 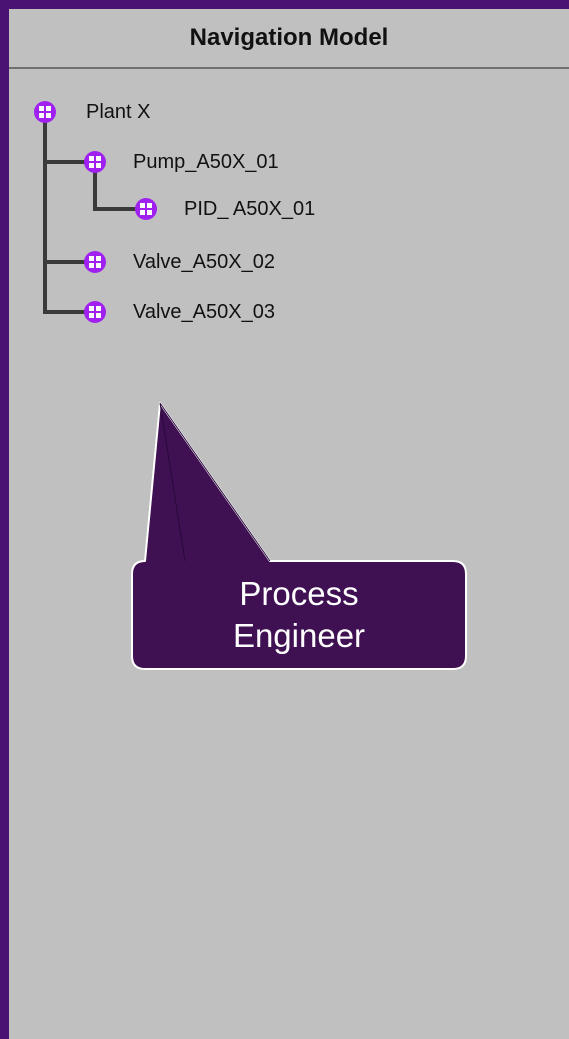 What do you see at coordinates (299, 615) in the screenshot?
I see `callout-text: Process Engineer` at bounding box center [299, 615].